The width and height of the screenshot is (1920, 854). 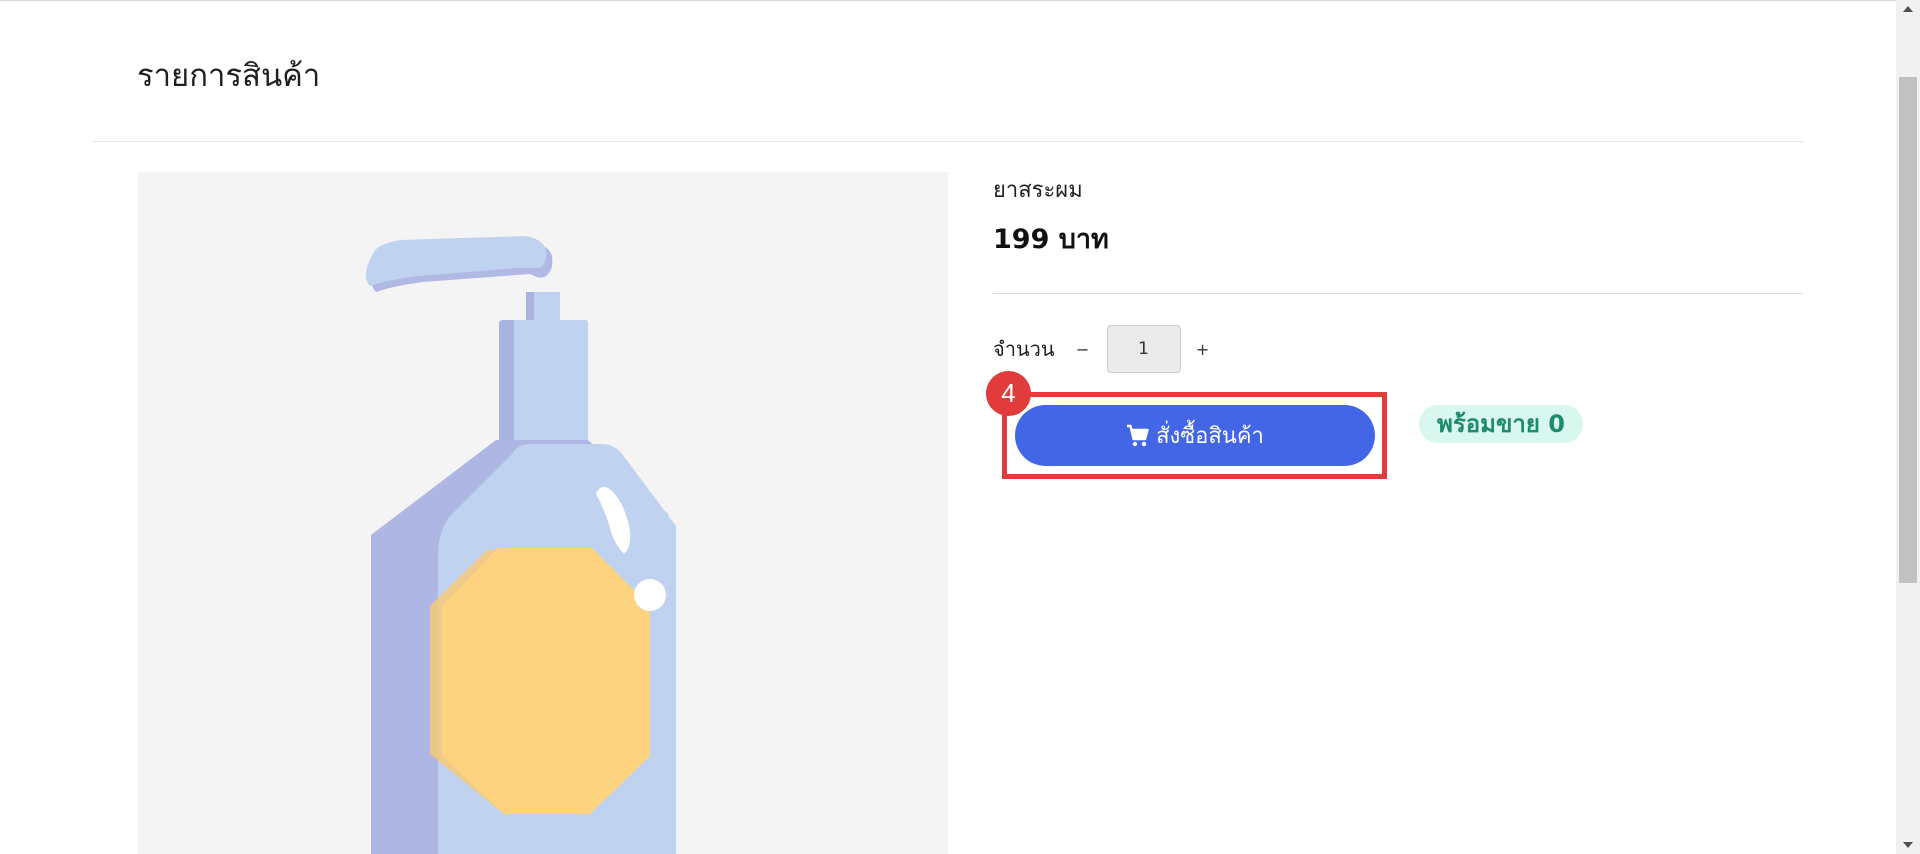 I want to click on step-number-badge: 4, so click(x=1008, y=393).